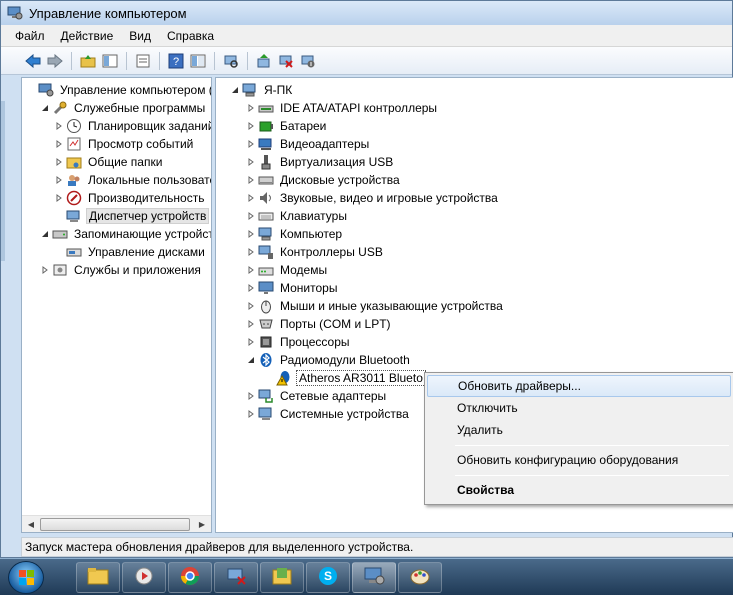 The height and width of the screenshot is (595, 733). I want to click on scan-hardware-menu-item: Обновить конфигурацию оборудования, so click(579, 460).